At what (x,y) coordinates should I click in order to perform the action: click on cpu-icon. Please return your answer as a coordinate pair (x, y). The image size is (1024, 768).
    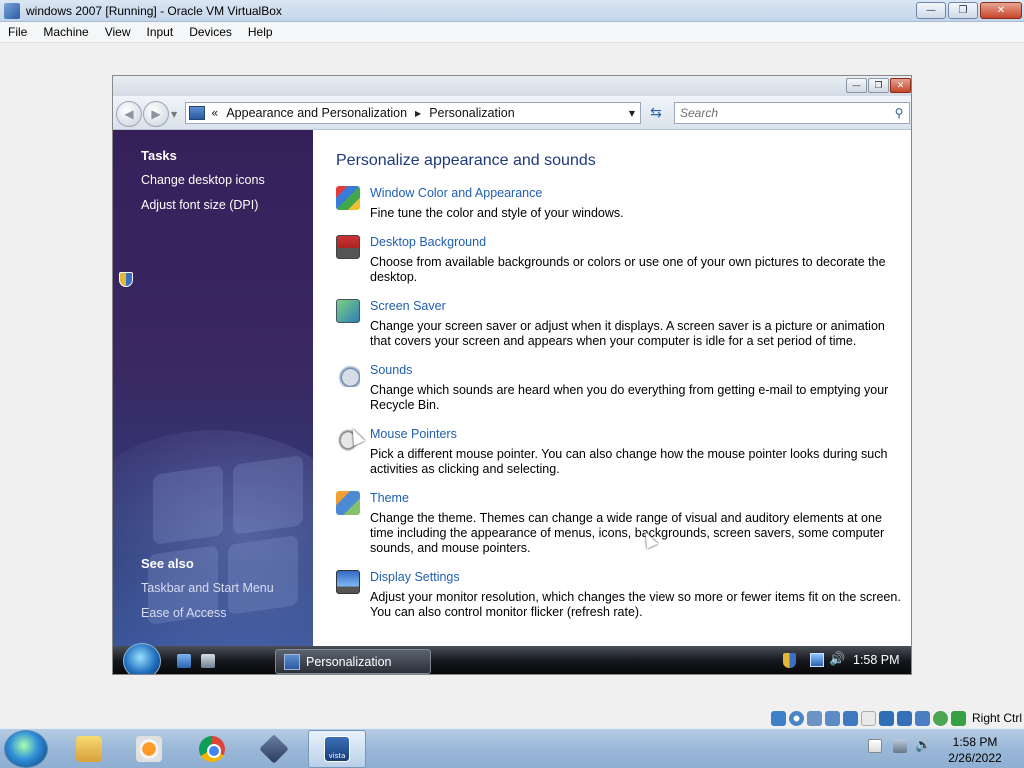
    Looking at the image, I should click on (922, 718).